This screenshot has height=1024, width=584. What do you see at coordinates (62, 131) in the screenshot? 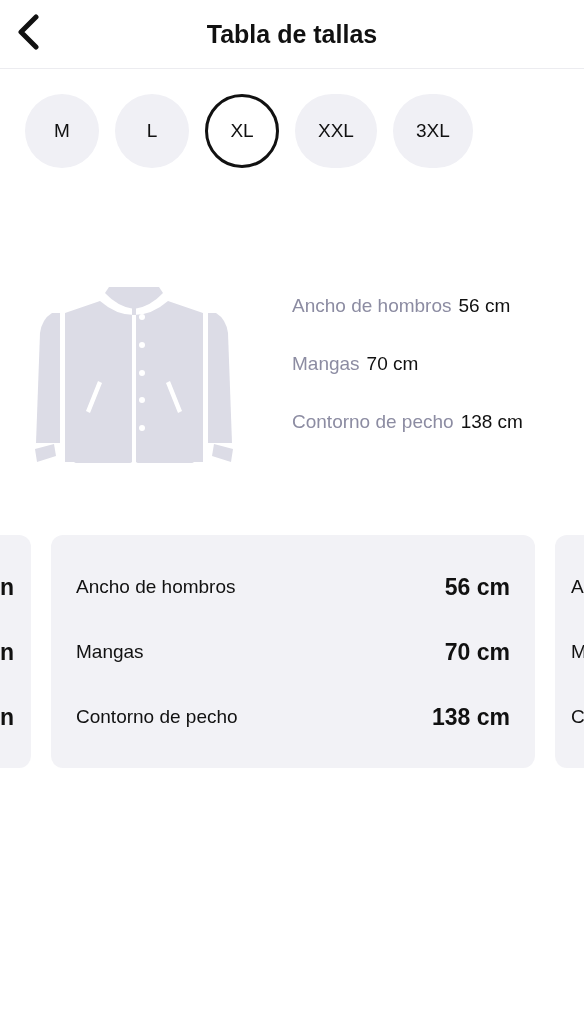
I see `size-chip: M` at bounding box center [62, 131].